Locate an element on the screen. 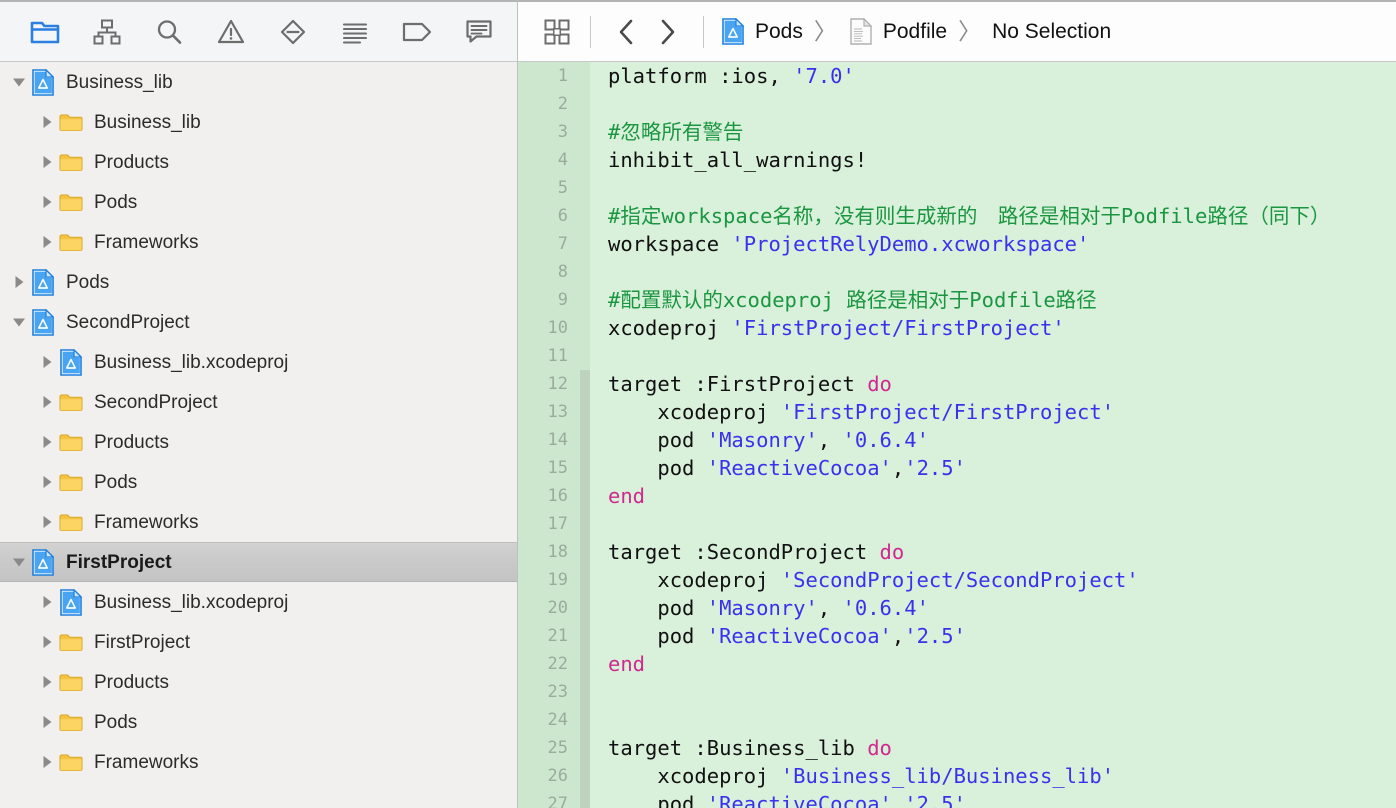  debug-list-icon is located at coordinates (355, 32).